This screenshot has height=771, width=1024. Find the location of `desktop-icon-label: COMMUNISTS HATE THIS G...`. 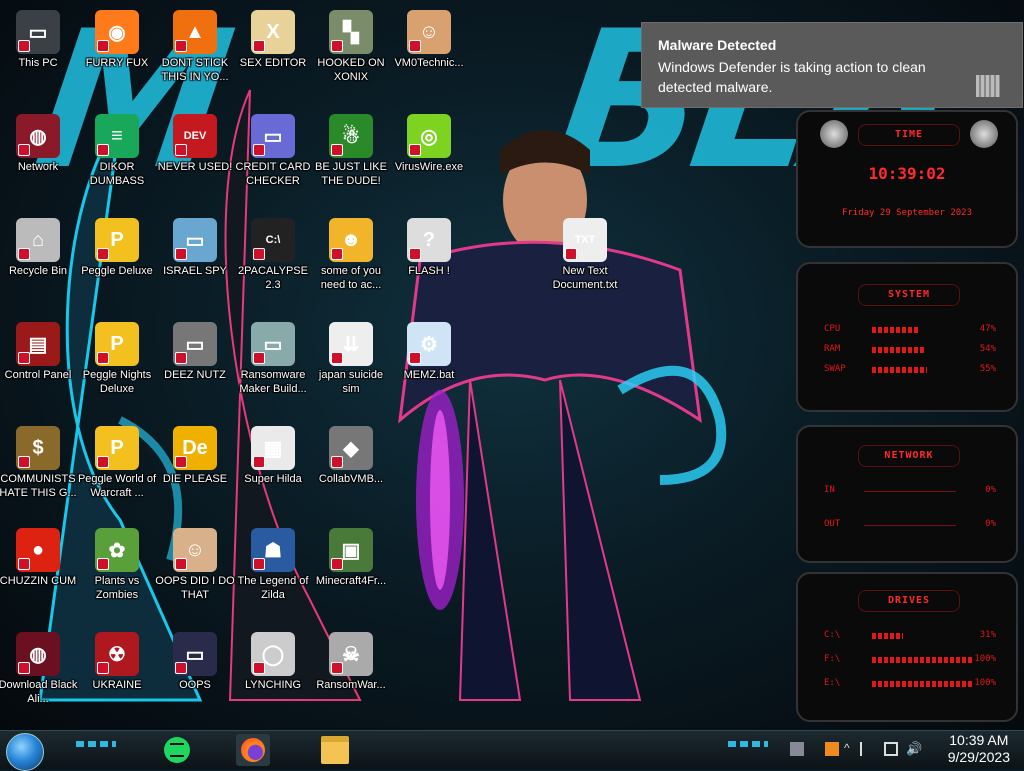

desktop-icon-label: COMMUNISTS HATE THIS G... is located at coordinates (38, 486).